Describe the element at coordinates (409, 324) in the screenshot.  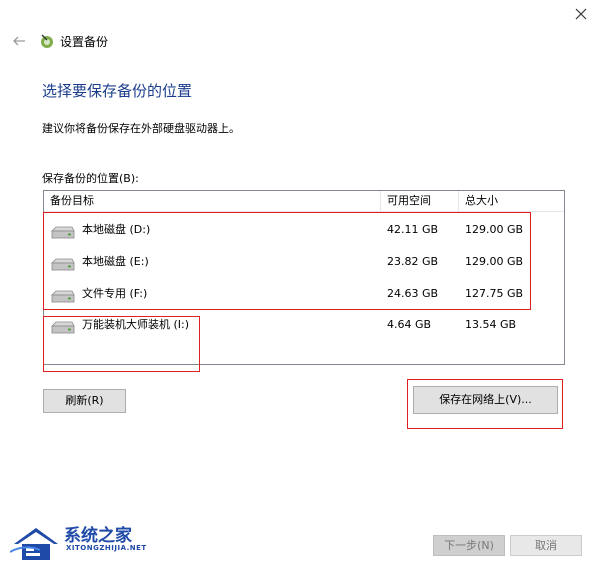
I see `row-free-space: 4.64 GB` at that location.